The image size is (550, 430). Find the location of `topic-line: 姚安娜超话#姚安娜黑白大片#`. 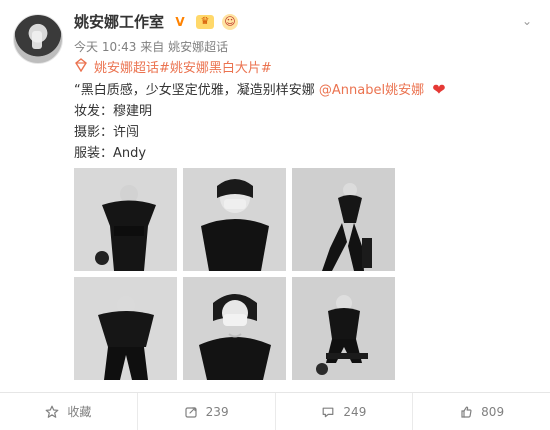

topic-line: 姚安娜超话#姚安娜黑白大片# is located at coordinates (304, 68).